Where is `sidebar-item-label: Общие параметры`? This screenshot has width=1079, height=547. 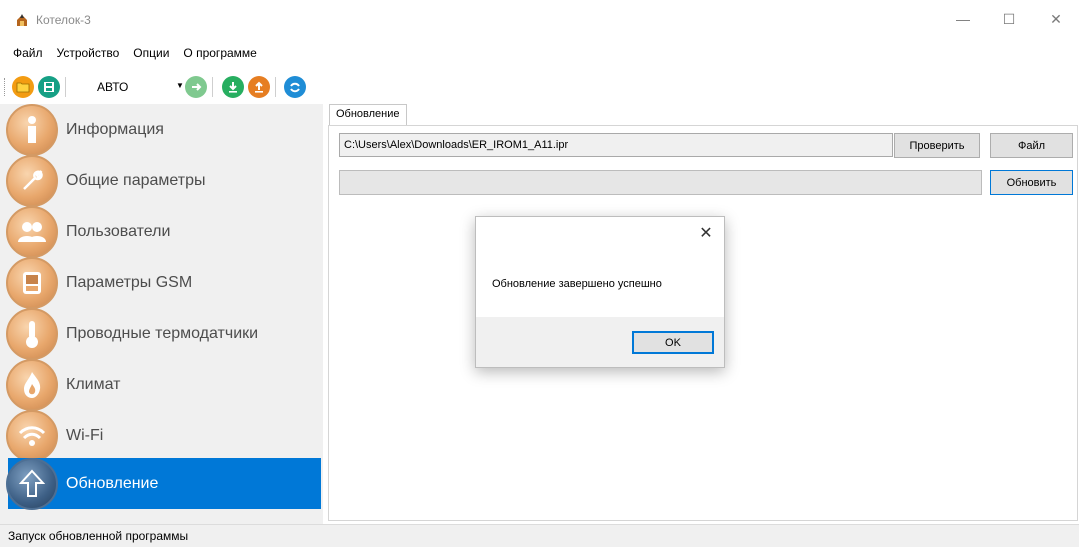
sidebar-item-label: Общие параметры is located at coordinates (136, 180).